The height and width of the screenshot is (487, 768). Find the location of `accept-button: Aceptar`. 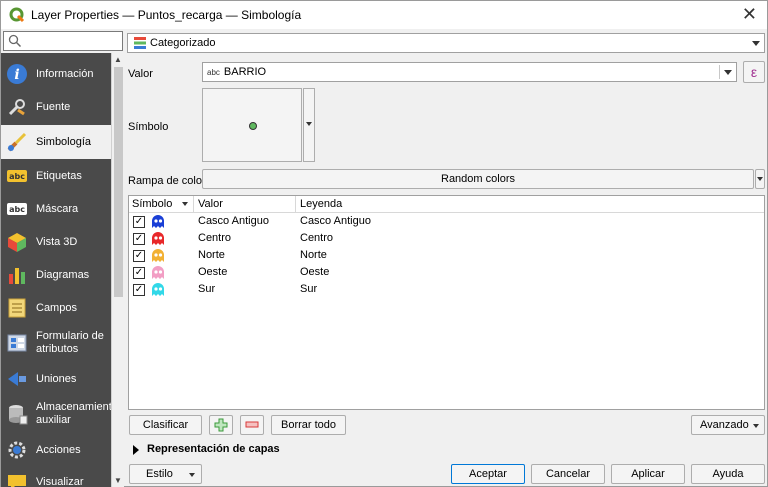

accept-button: Aceptar is located at coordinates (488, 474).